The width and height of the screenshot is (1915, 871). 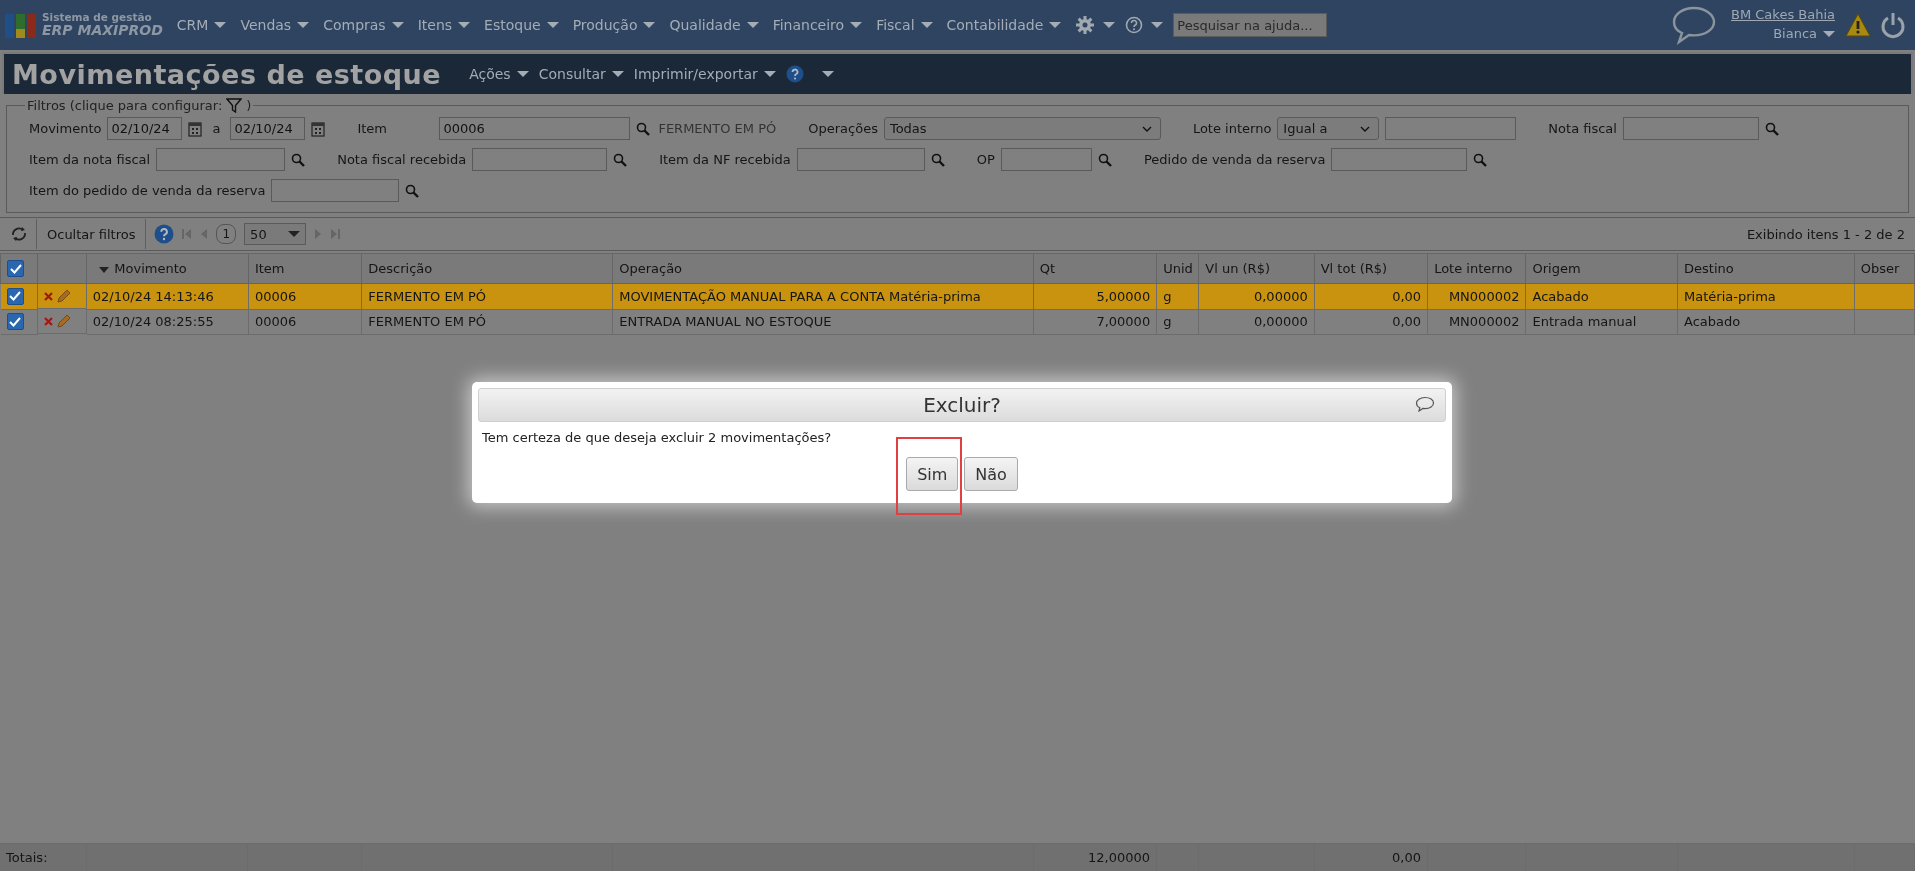 I want to click on menu-item: Ações, so click(x=499, y=74).